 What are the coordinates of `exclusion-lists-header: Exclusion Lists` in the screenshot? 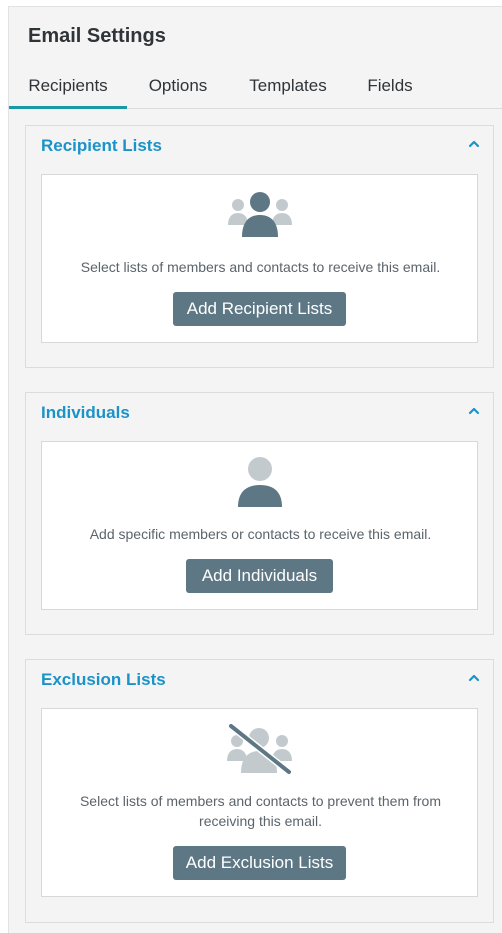 It's located at (103, 680).